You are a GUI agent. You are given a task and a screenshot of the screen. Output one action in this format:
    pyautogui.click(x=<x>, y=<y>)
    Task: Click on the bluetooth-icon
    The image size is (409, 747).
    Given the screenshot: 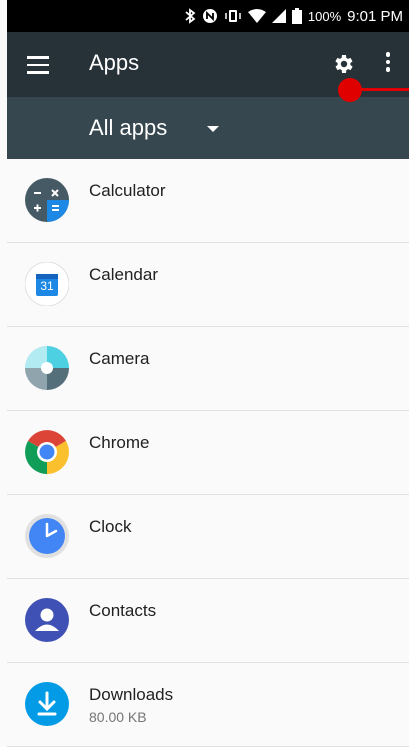 What is the action you would take?
    pyautogui.click(x=190, y=16)
    